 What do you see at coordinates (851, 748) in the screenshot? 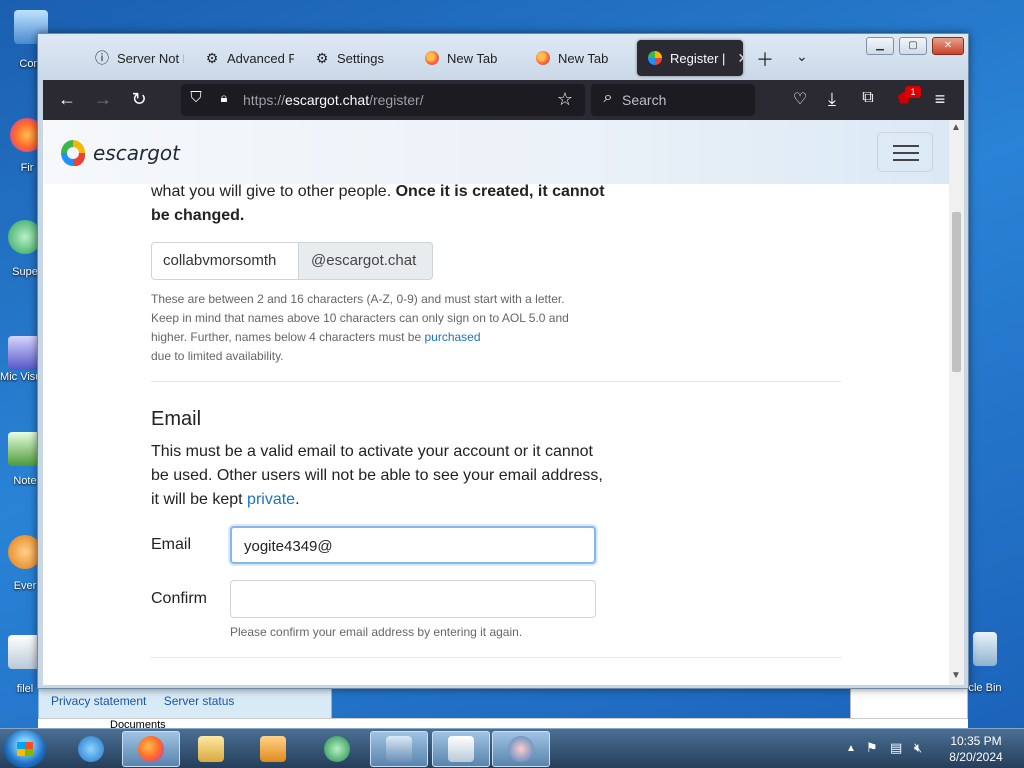
I see `show-hidden-icons-chevron-icon: ▲` at bounding box center [851, 748].